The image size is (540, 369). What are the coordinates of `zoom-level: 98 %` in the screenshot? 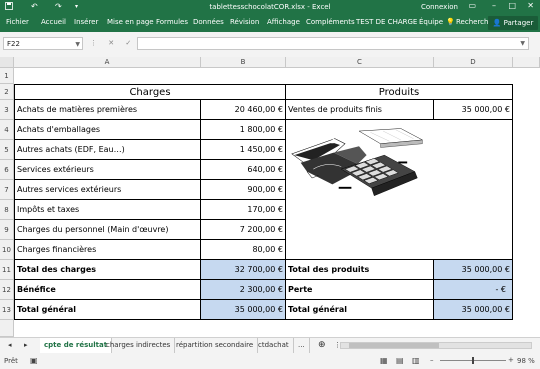 It's located at (526, 361).